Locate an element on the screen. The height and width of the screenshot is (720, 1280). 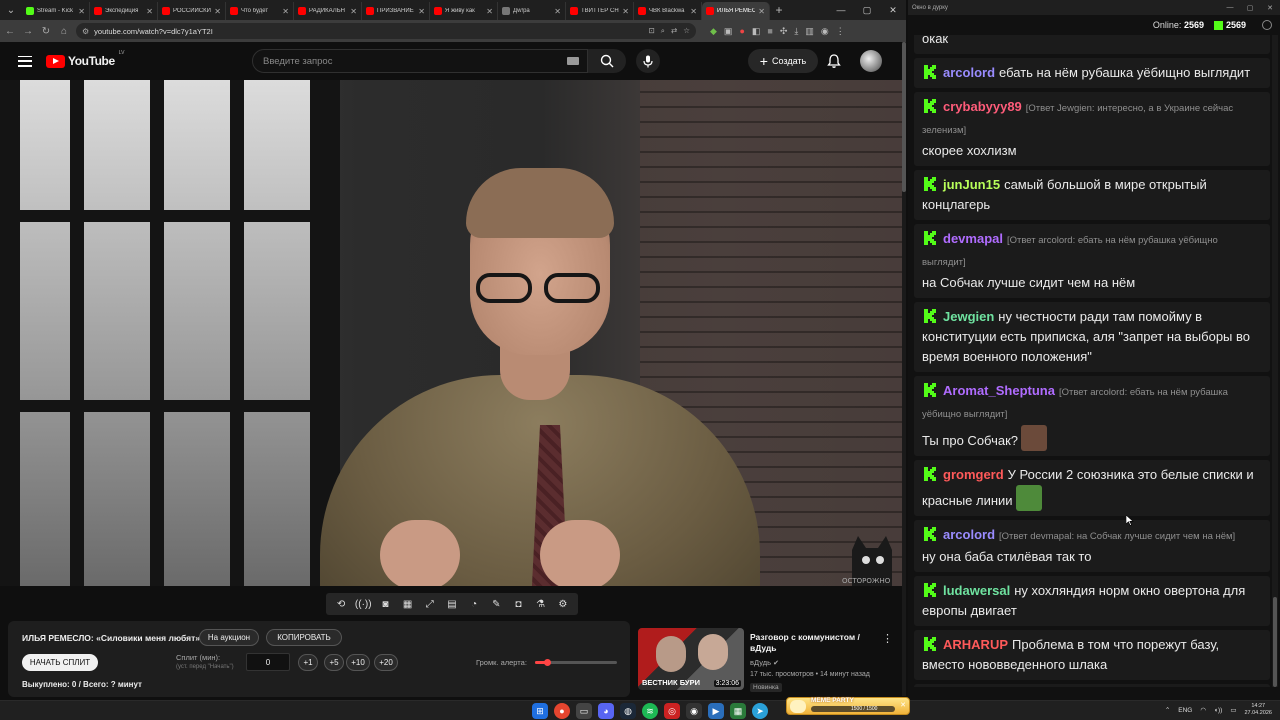
meme-party-widget: MEME PARTY 1500 / 1500 ✕ is located at coordinates (848, 706).